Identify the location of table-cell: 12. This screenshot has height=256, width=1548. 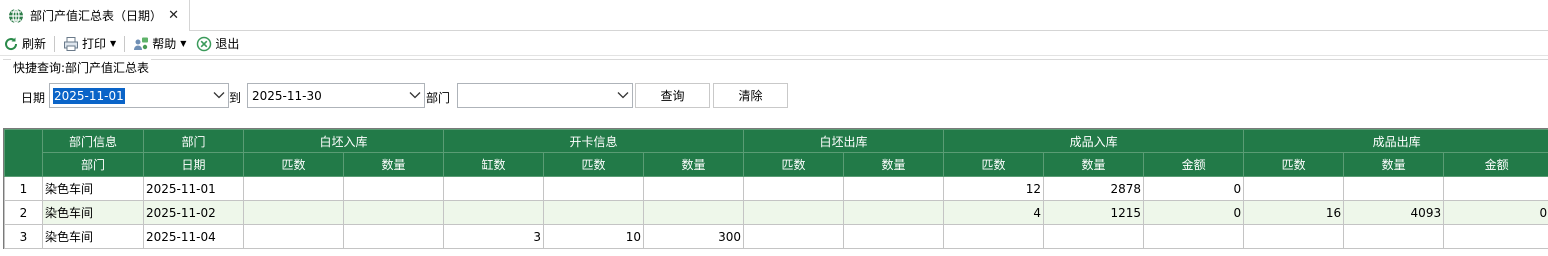
(994, 188).